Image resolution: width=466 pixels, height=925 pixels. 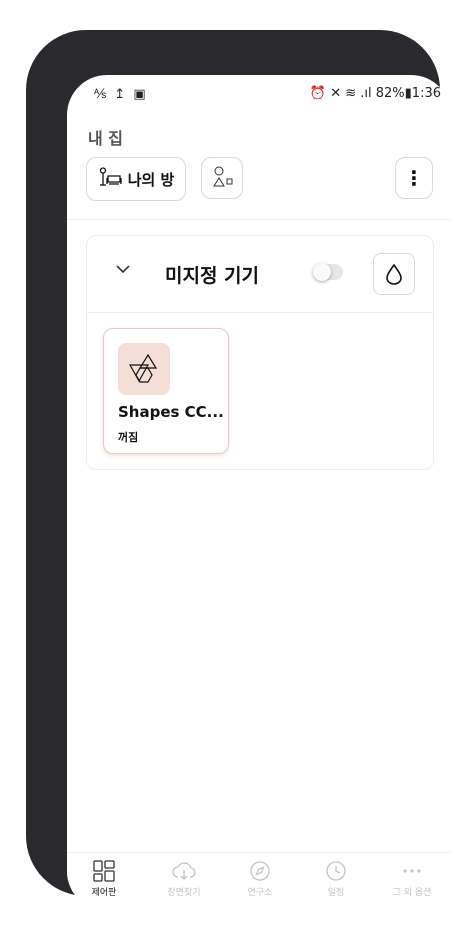 I want to click on group-name: 미지정 기기, so click(x=212, y=276).